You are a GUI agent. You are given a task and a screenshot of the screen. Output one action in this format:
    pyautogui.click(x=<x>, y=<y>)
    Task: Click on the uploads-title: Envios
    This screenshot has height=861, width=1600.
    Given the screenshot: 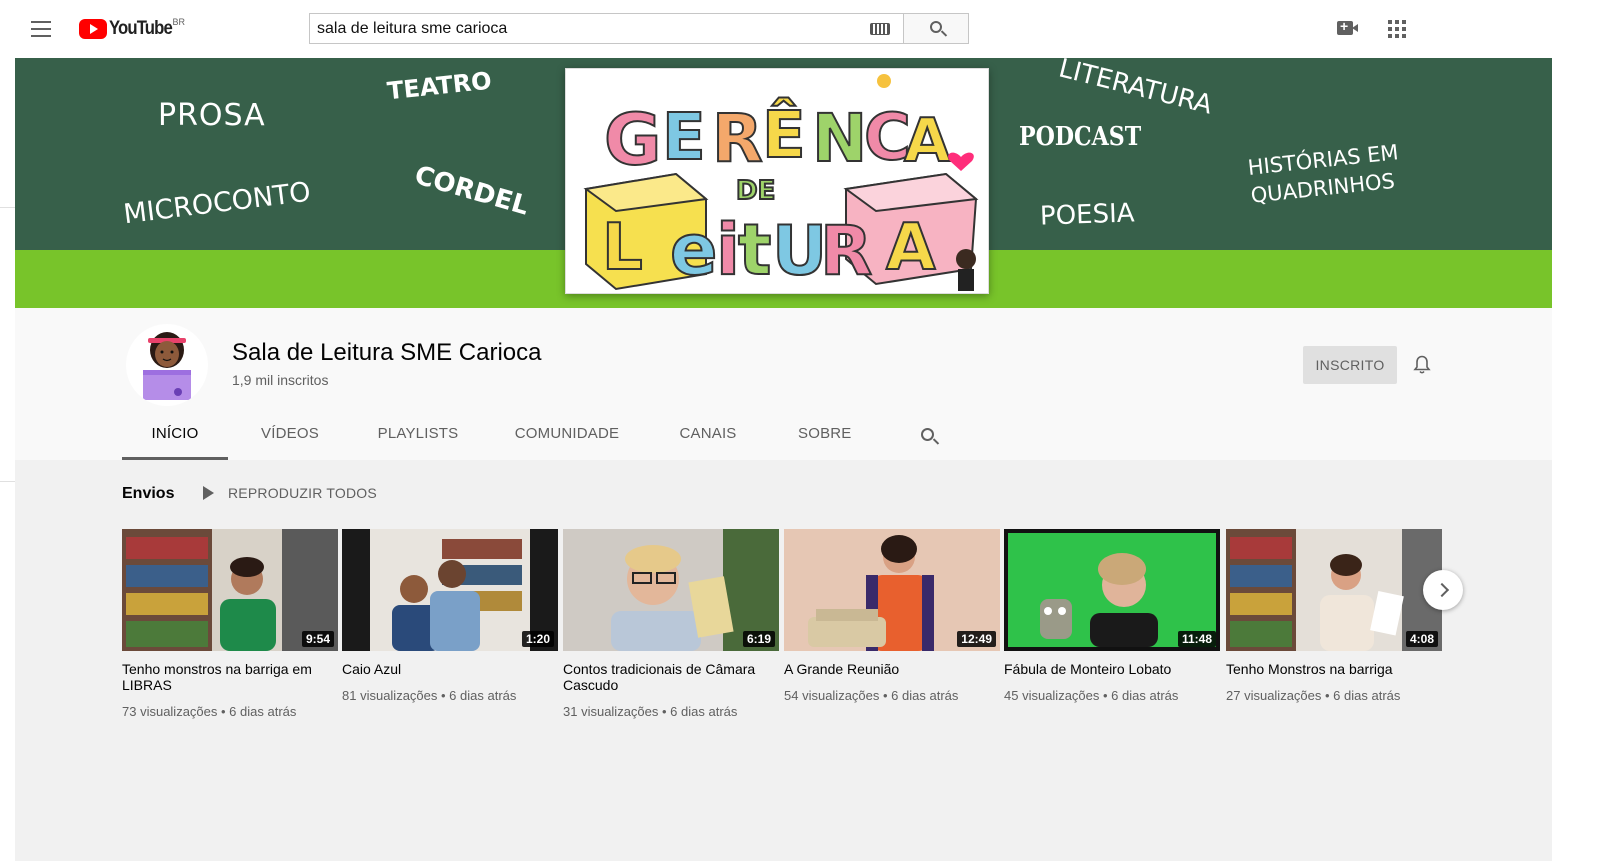 What is the action you would take?
    pyautogui.click(x=148, y=493)
    